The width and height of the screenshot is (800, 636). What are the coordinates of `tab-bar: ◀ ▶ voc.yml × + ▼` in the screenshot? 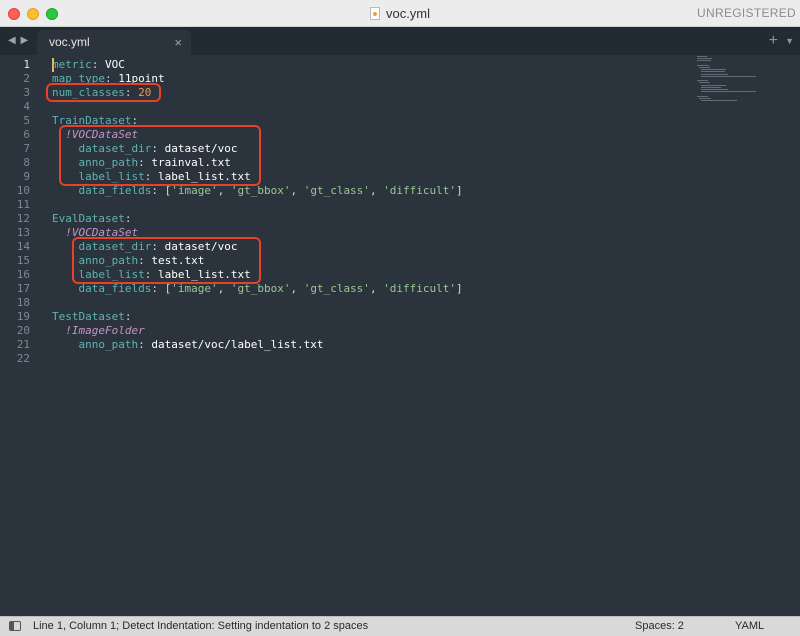 It's located at (400, 41).